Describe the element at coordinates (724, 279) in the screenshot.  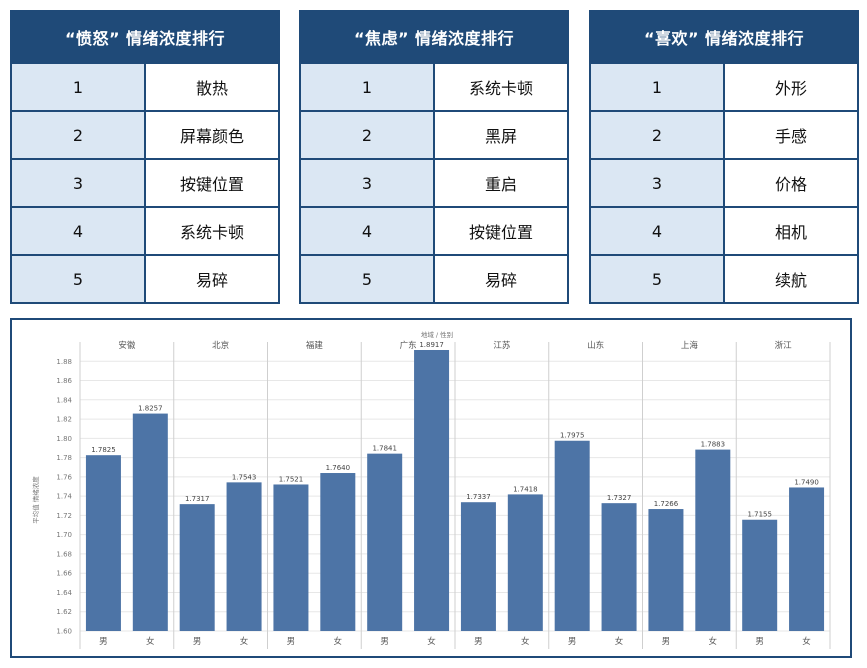
I see `table-row: 5 续航` at that location.